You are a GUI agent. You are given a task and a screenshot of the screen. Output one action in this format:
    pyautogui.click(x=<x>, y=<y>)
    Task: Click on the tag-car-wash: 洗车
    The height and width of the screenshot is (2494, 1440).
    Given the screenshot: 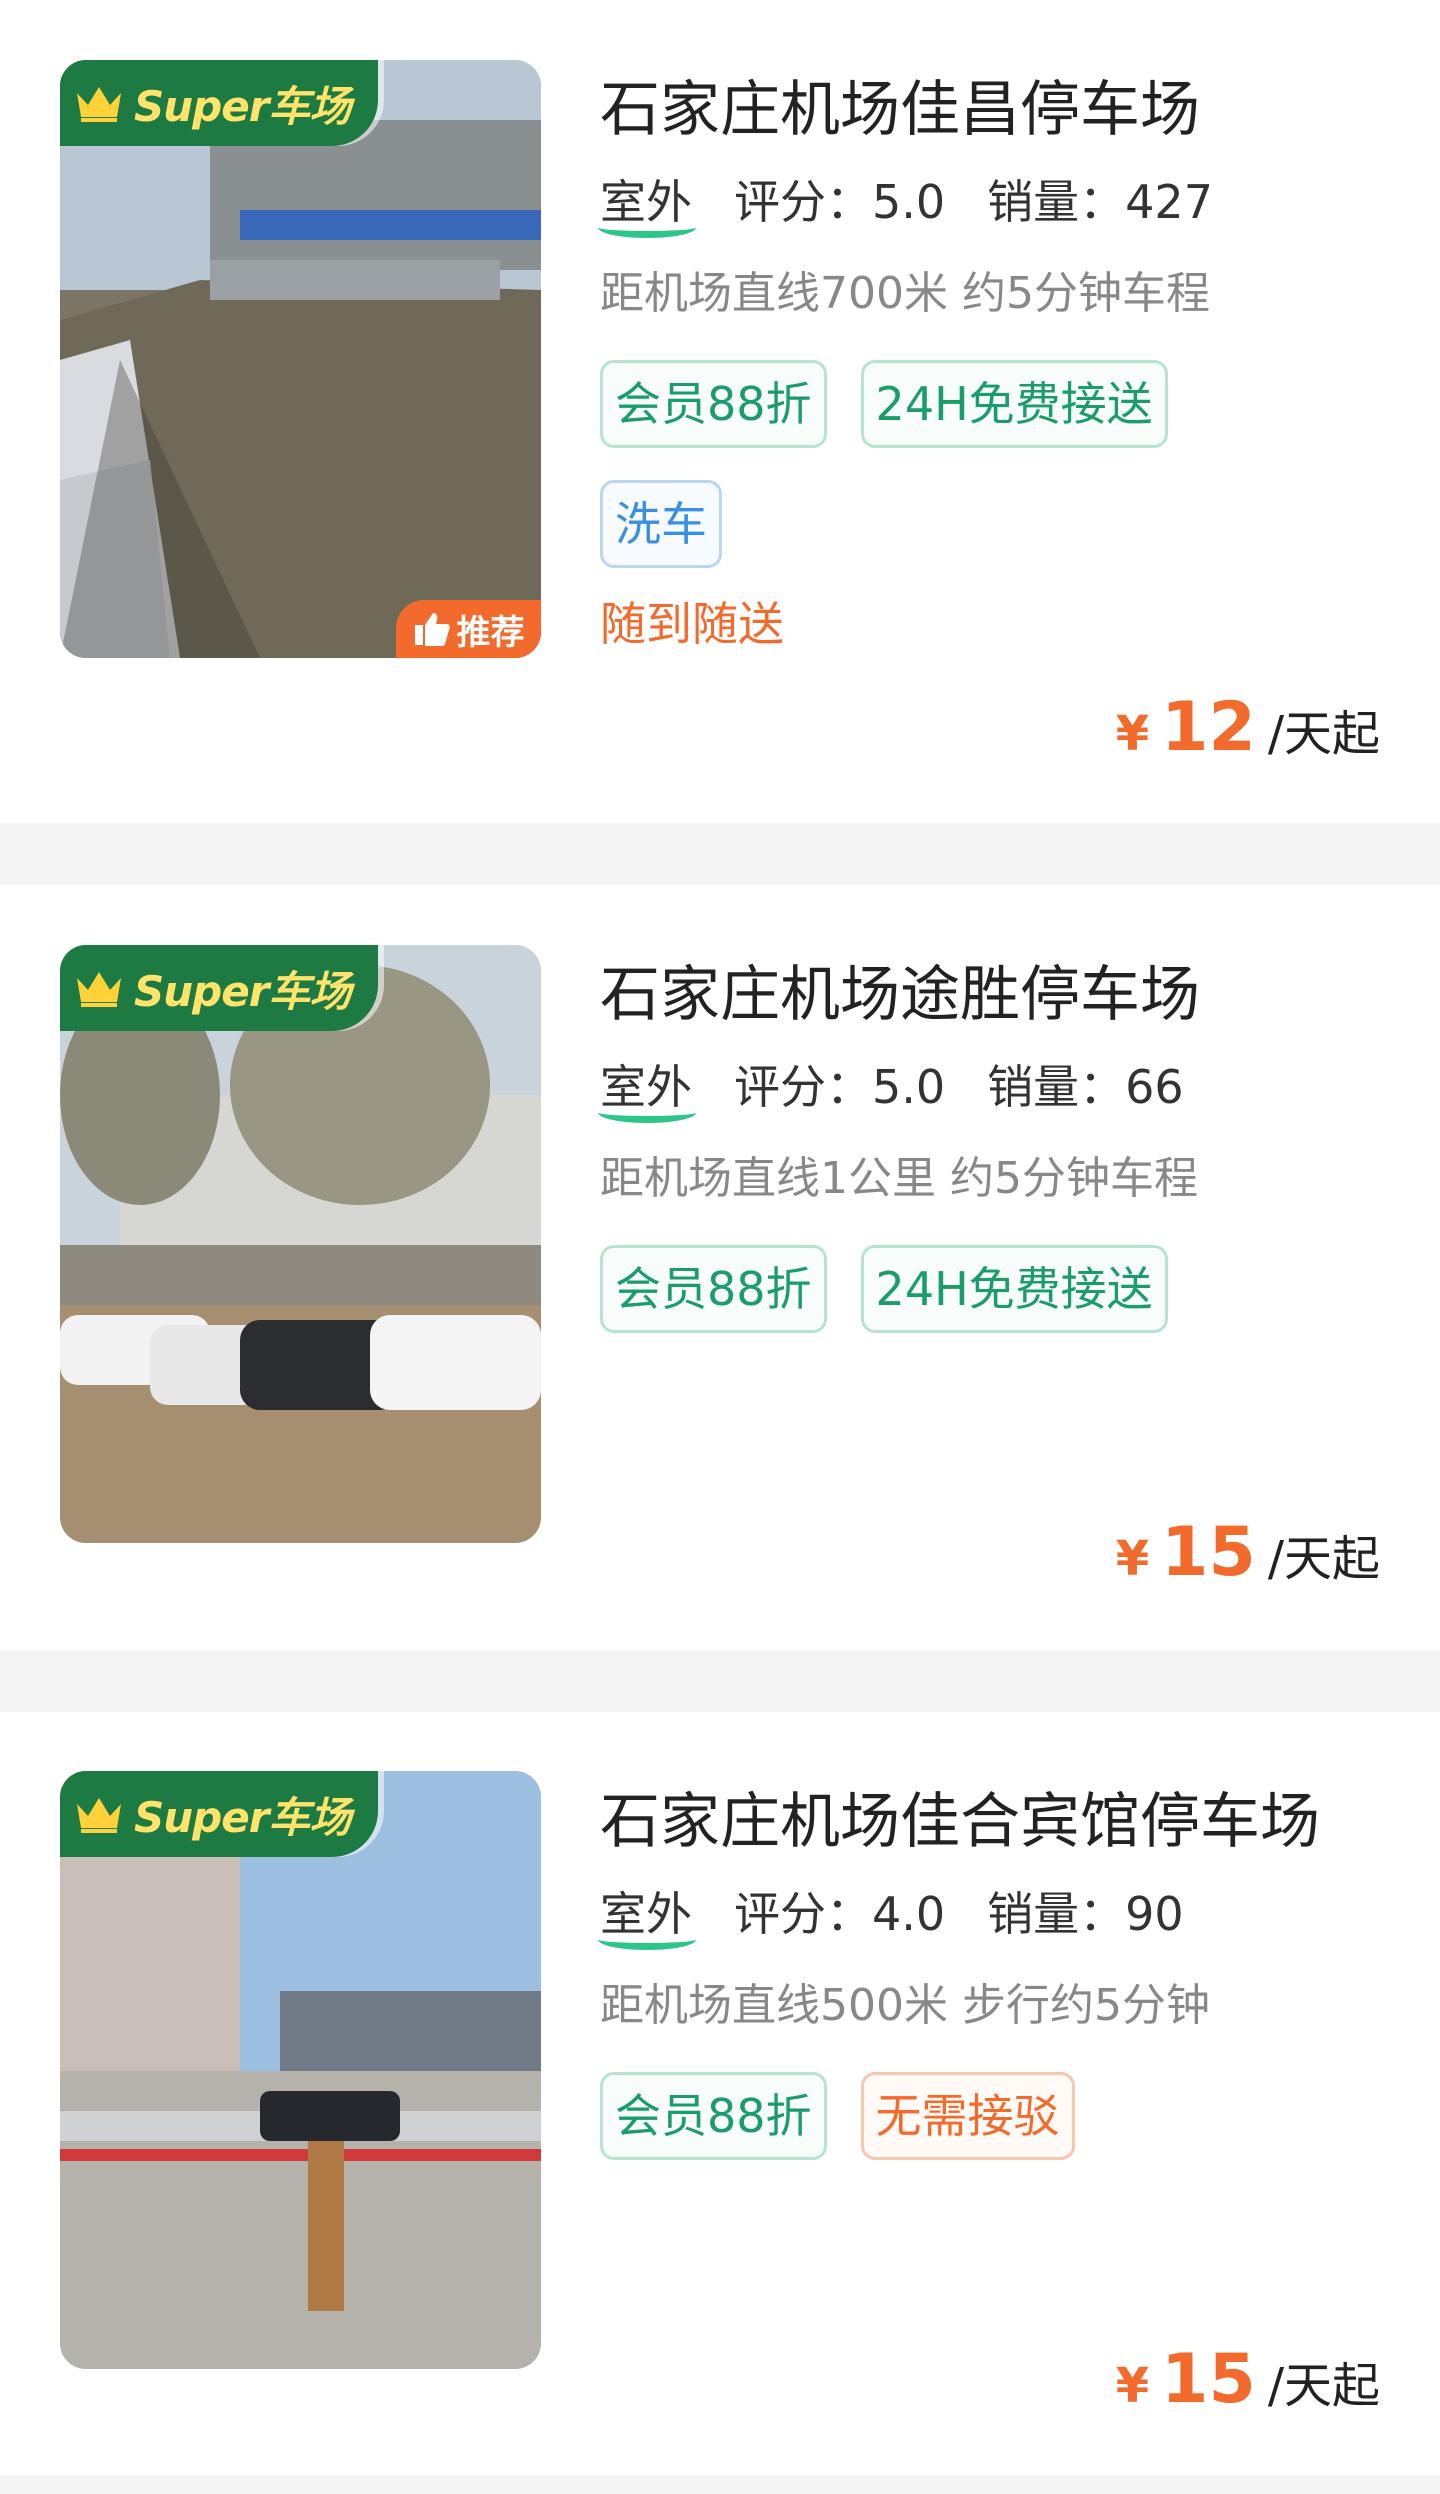 What is the action you would take?
    pyautogui.click(x=661, y=524)
    